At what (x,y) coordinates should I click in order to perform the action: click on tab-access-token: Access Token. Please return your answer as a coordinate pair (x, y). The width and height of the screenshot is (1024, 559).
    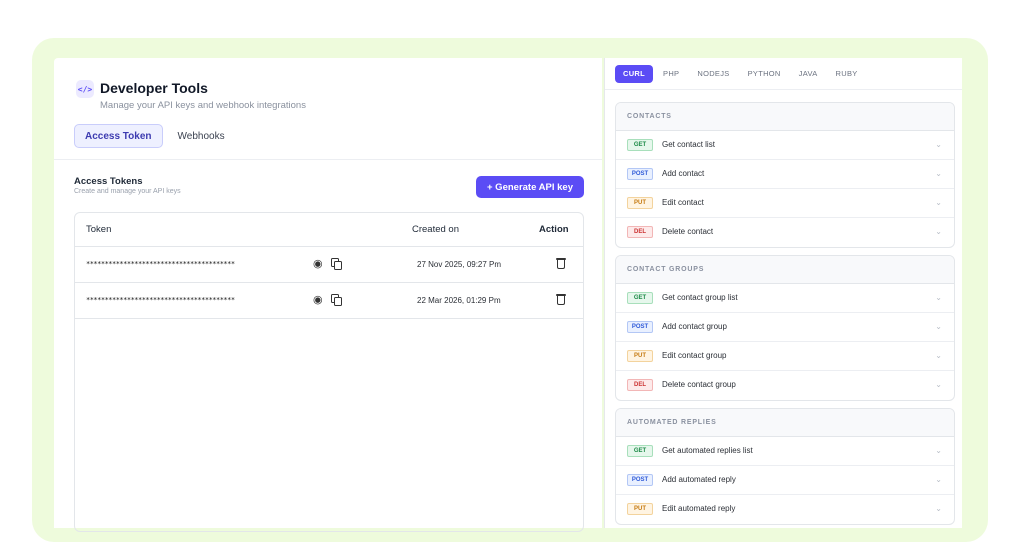
    Looking at the image, I should click on (118, 136).